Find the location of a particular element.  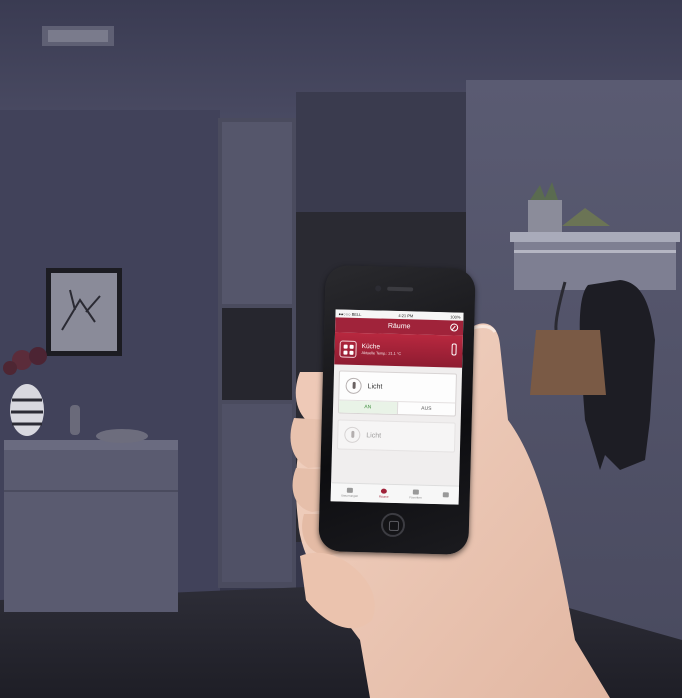

house-icon is located at coordinates (415, 492).